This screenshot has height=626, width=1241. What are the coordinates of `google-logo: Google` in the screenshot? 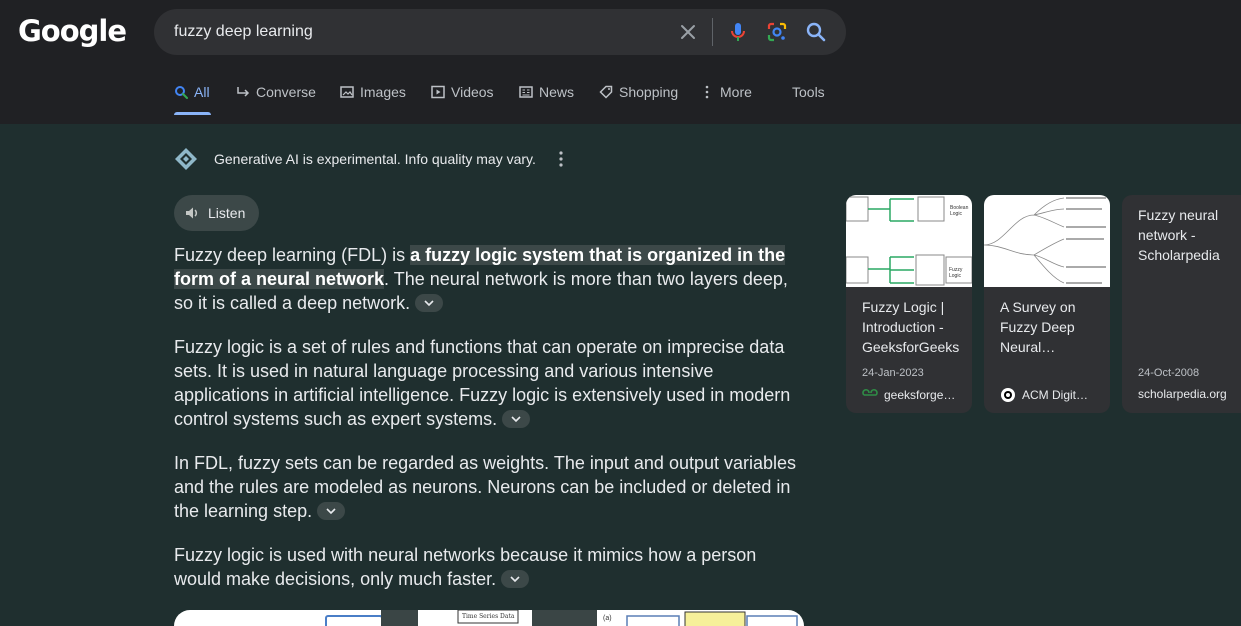 It's located at (72, 31).